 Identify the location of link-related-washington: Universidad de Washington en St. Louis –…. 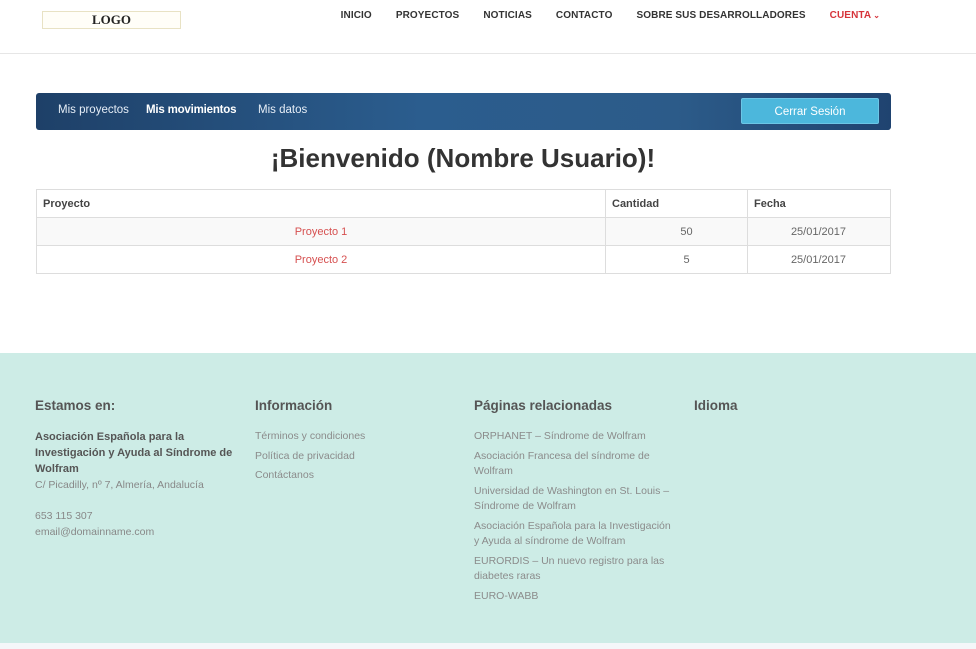
(574, 499).